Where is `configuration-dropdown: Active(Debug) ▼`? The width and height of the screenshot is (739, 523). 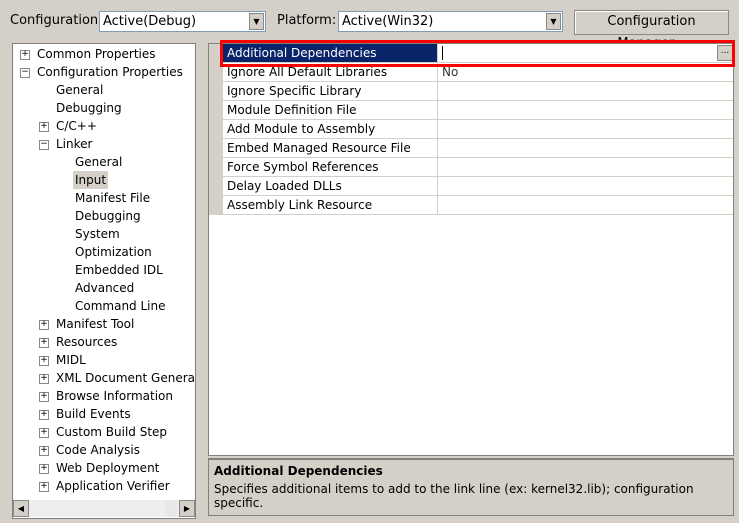 configuration-dropdown: Active(Debug) ▼ is located at coordinates (182, 21).